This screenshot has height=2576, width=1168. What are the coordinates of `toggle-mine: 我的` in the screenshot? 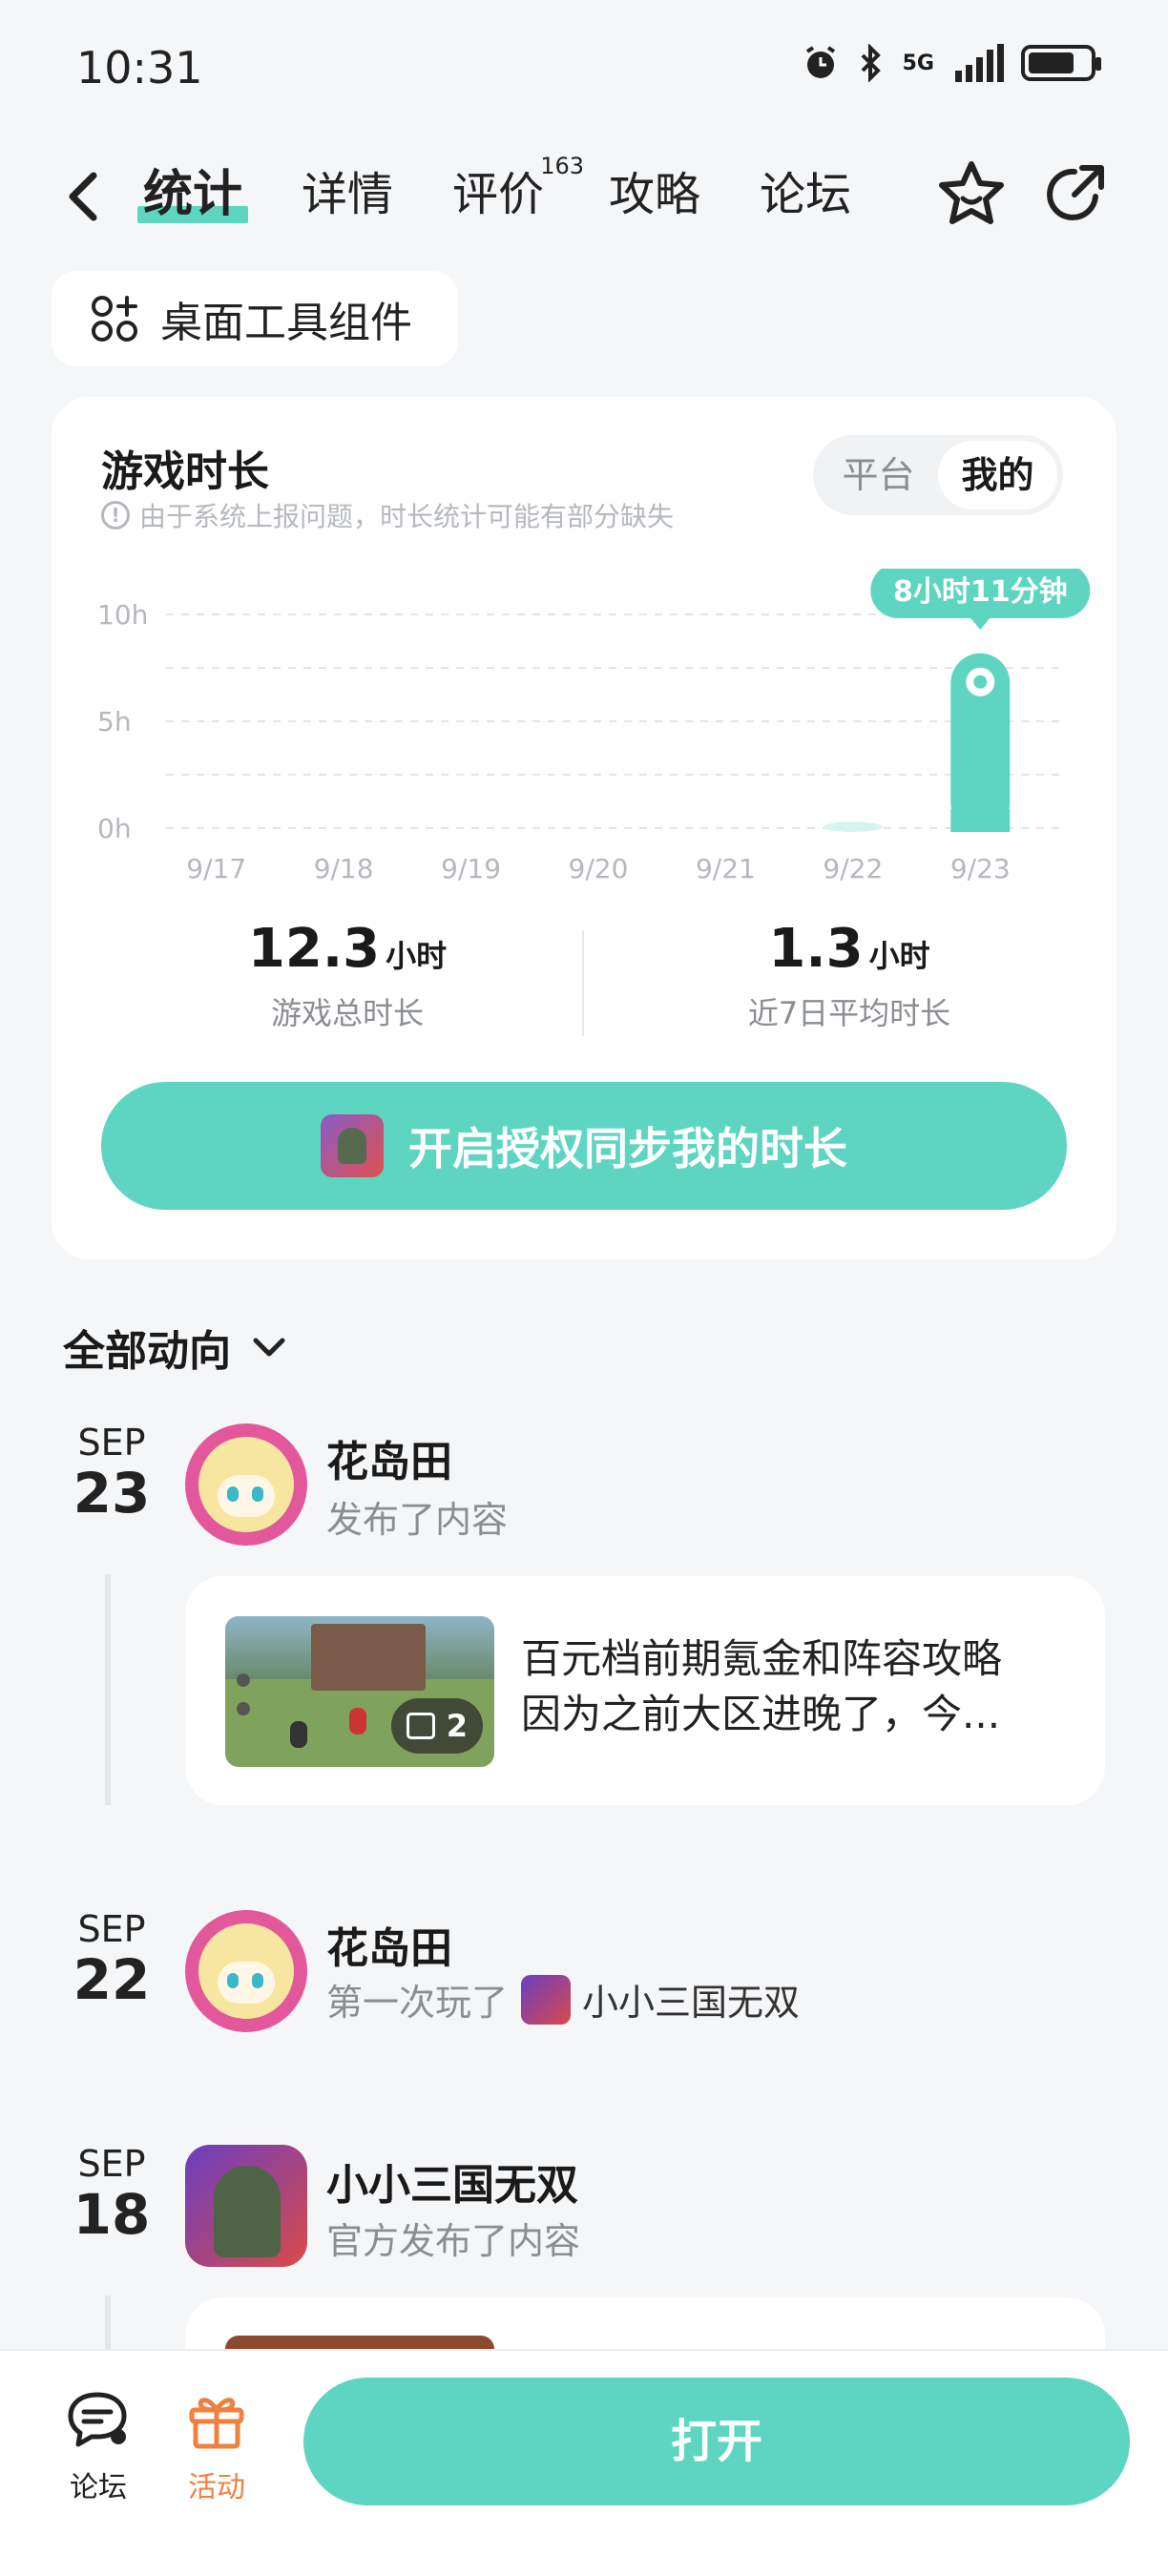 It's located at (998, 475).